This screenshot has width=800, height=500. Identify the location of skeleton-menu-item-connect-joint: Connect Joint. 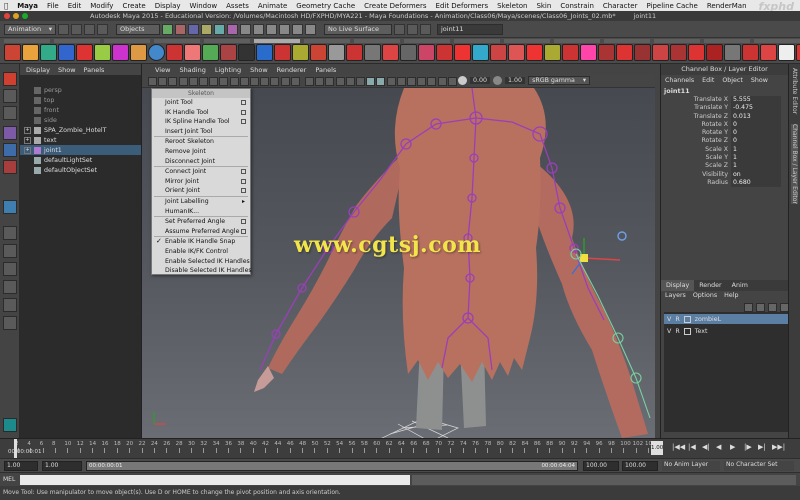
(201, 172).